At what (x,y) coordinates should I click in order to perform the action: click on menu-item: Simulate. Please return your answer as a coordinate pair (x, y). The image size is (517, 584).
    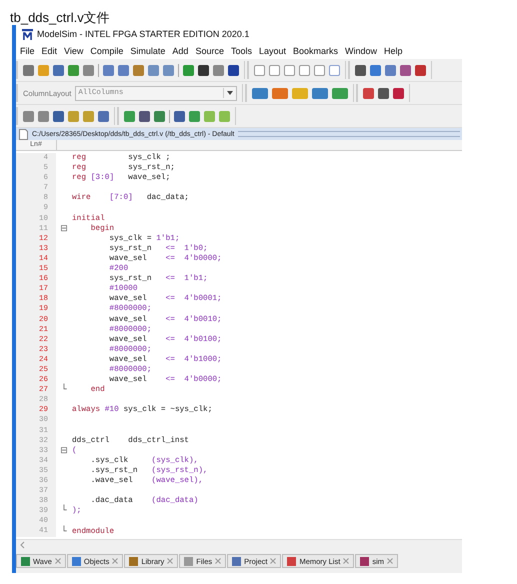
    Looking at the image, I should click on (148, 51).